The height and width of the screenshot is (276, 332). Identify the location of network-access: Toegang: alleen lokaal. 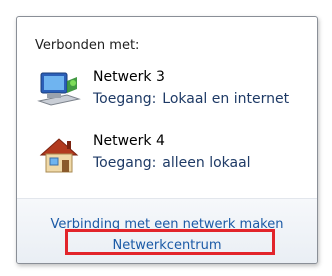
(172, 163).